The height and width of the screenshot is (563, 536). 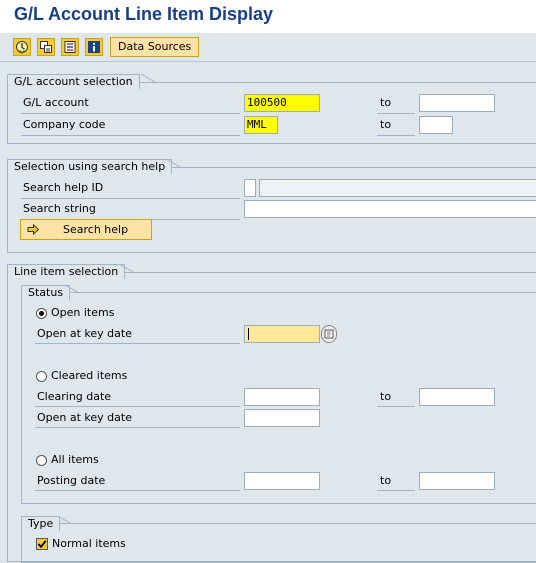 What do you see at coordinates (46, 292) in the screenshot?
I see `status-title: Status` at bounding box center [46, 292].